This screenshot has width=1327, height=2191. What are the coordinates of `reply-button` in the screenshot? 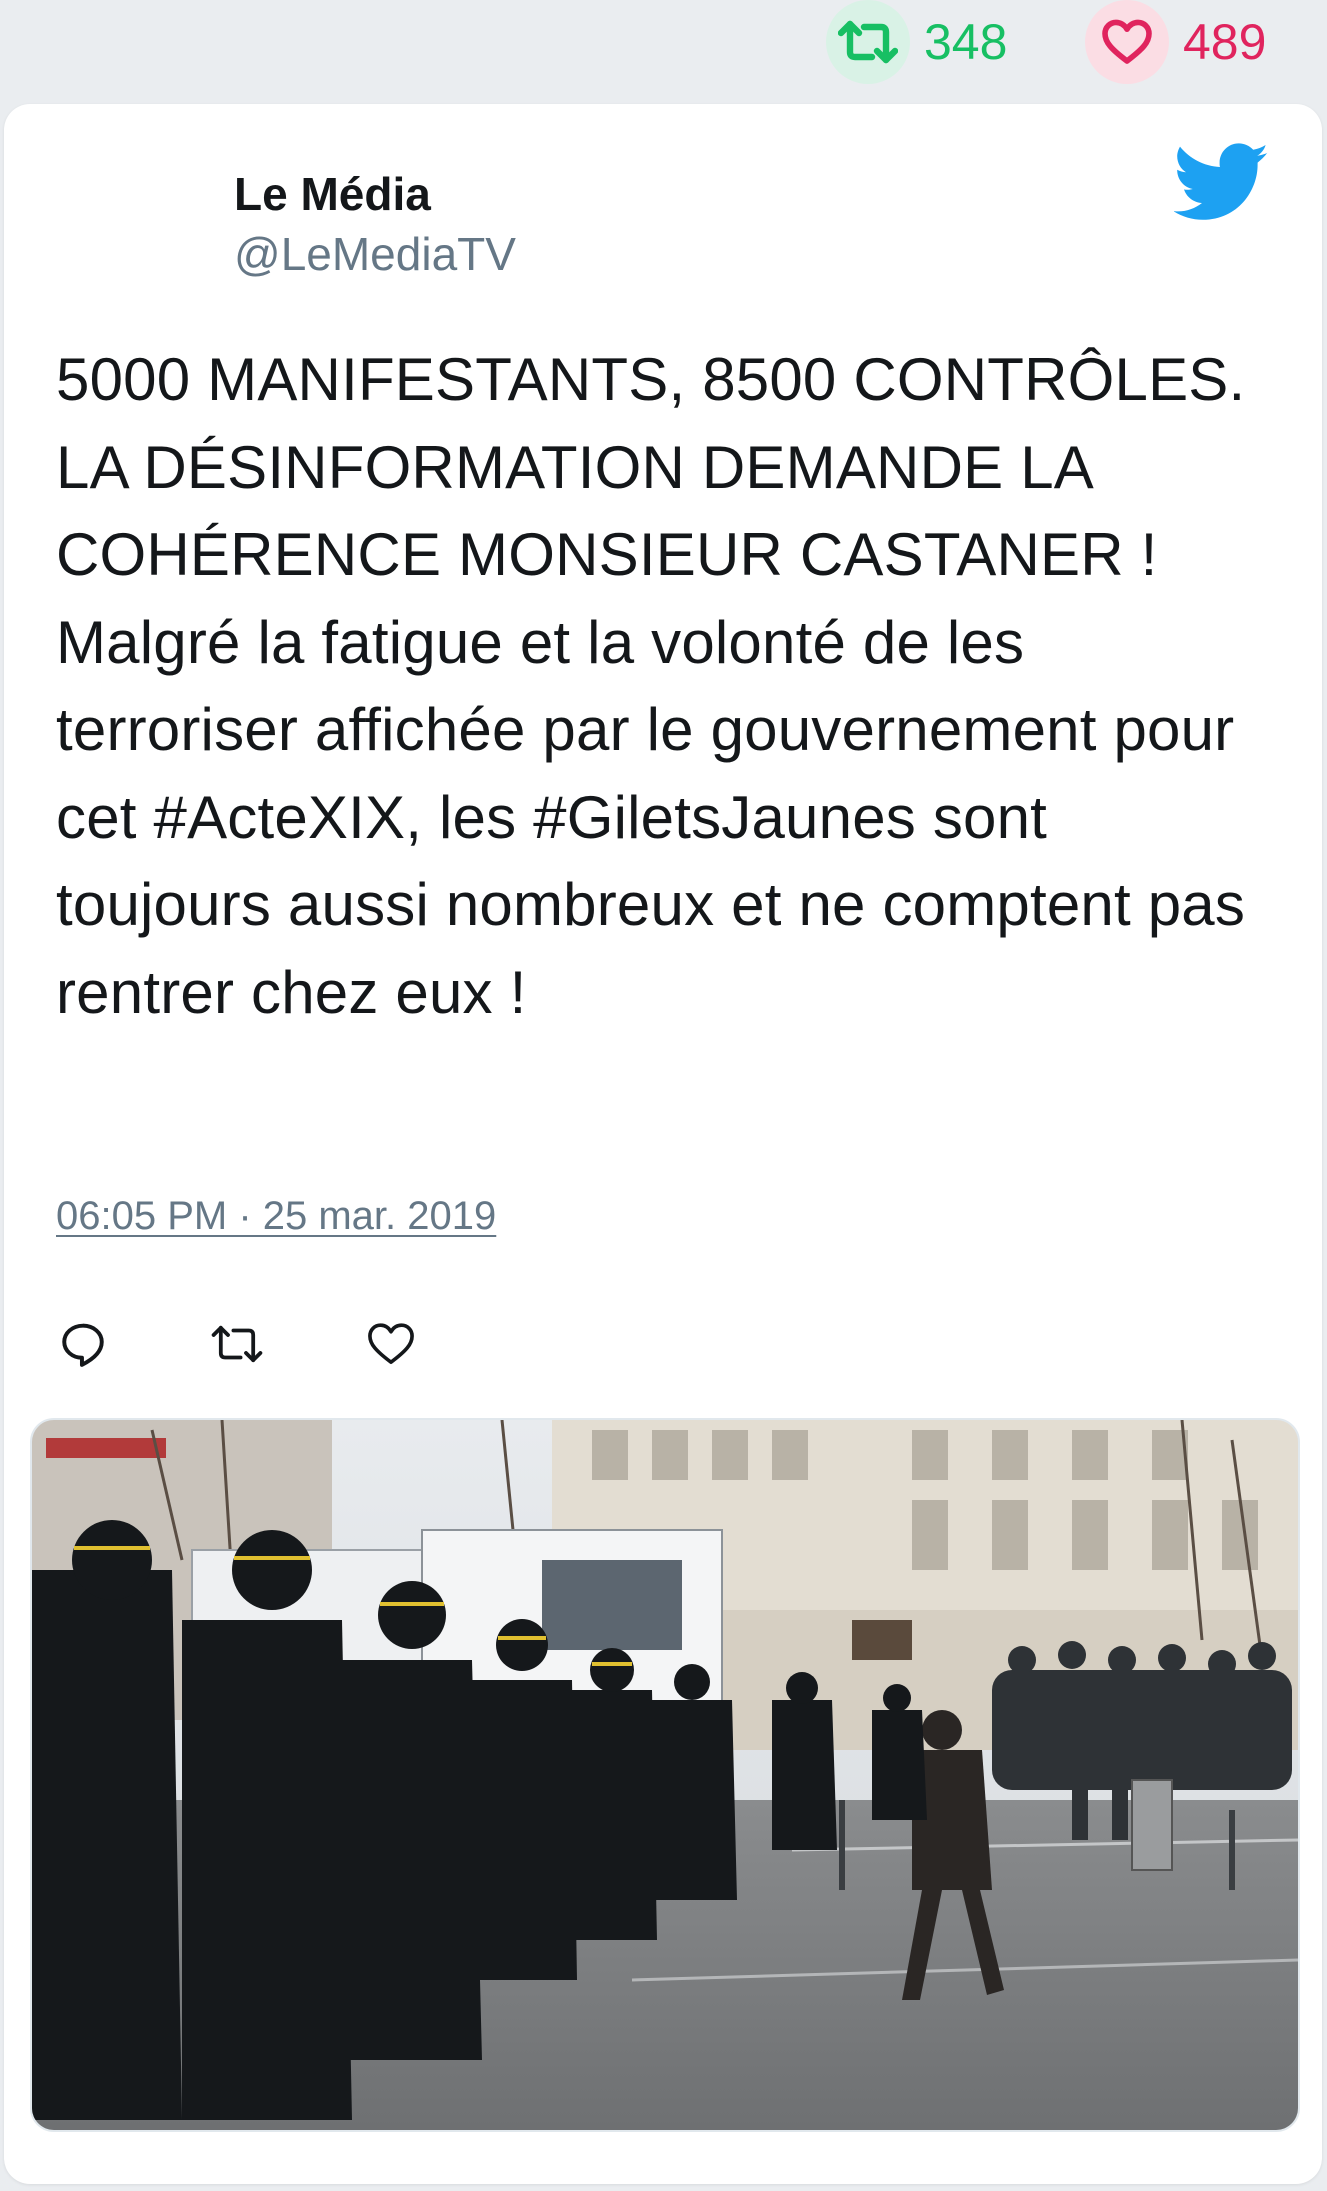 It's located at (83, 1344).